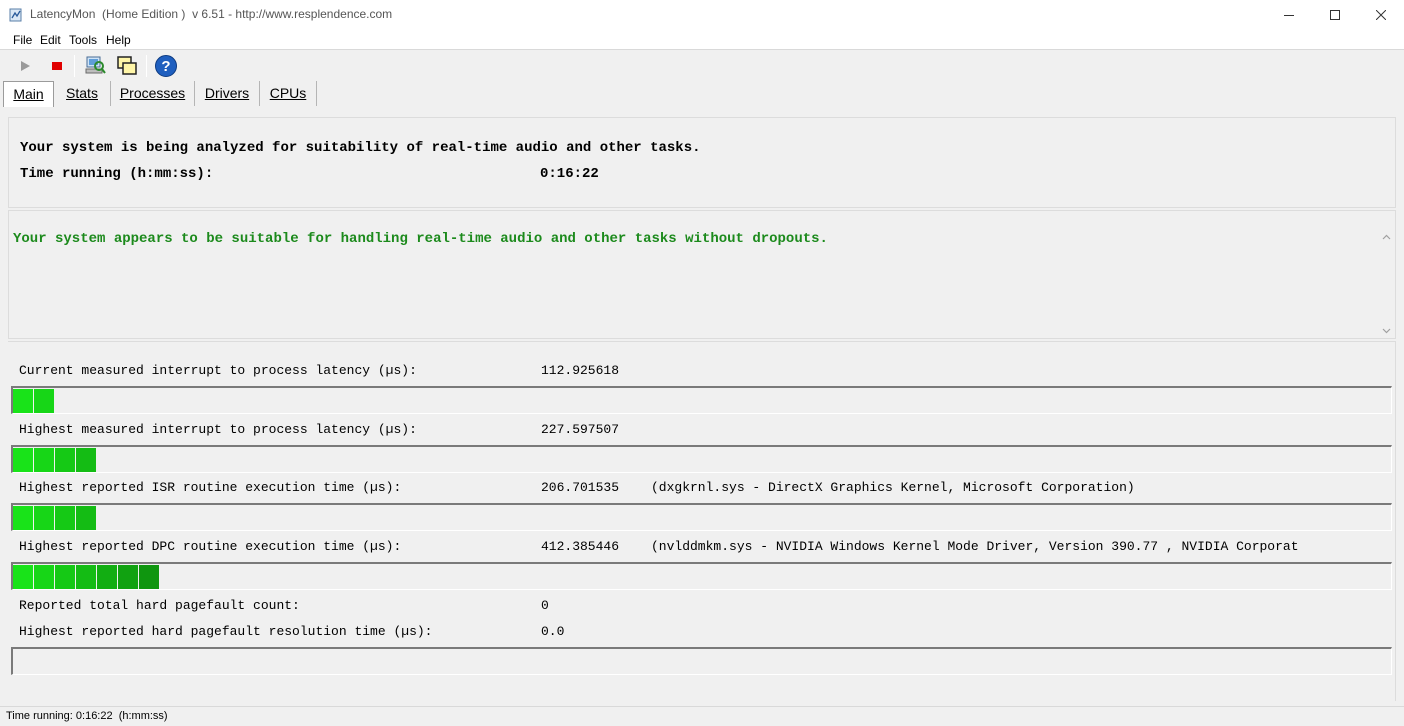 The width and height of the screenshot is (1404, 726). I want to click on pagefault-count-label: Reported total hard pagefault count:, so click(159, 605).